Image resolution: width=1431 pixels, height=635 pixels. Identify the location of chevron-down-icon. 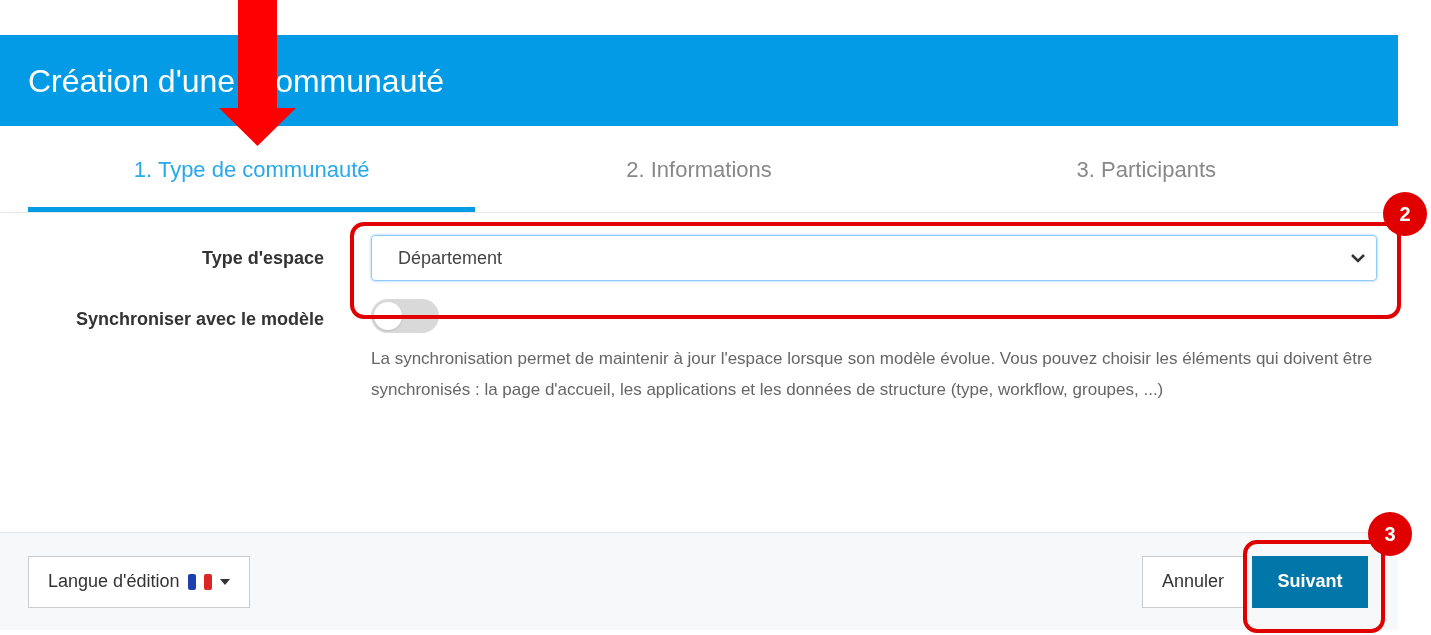
(1358, 258).